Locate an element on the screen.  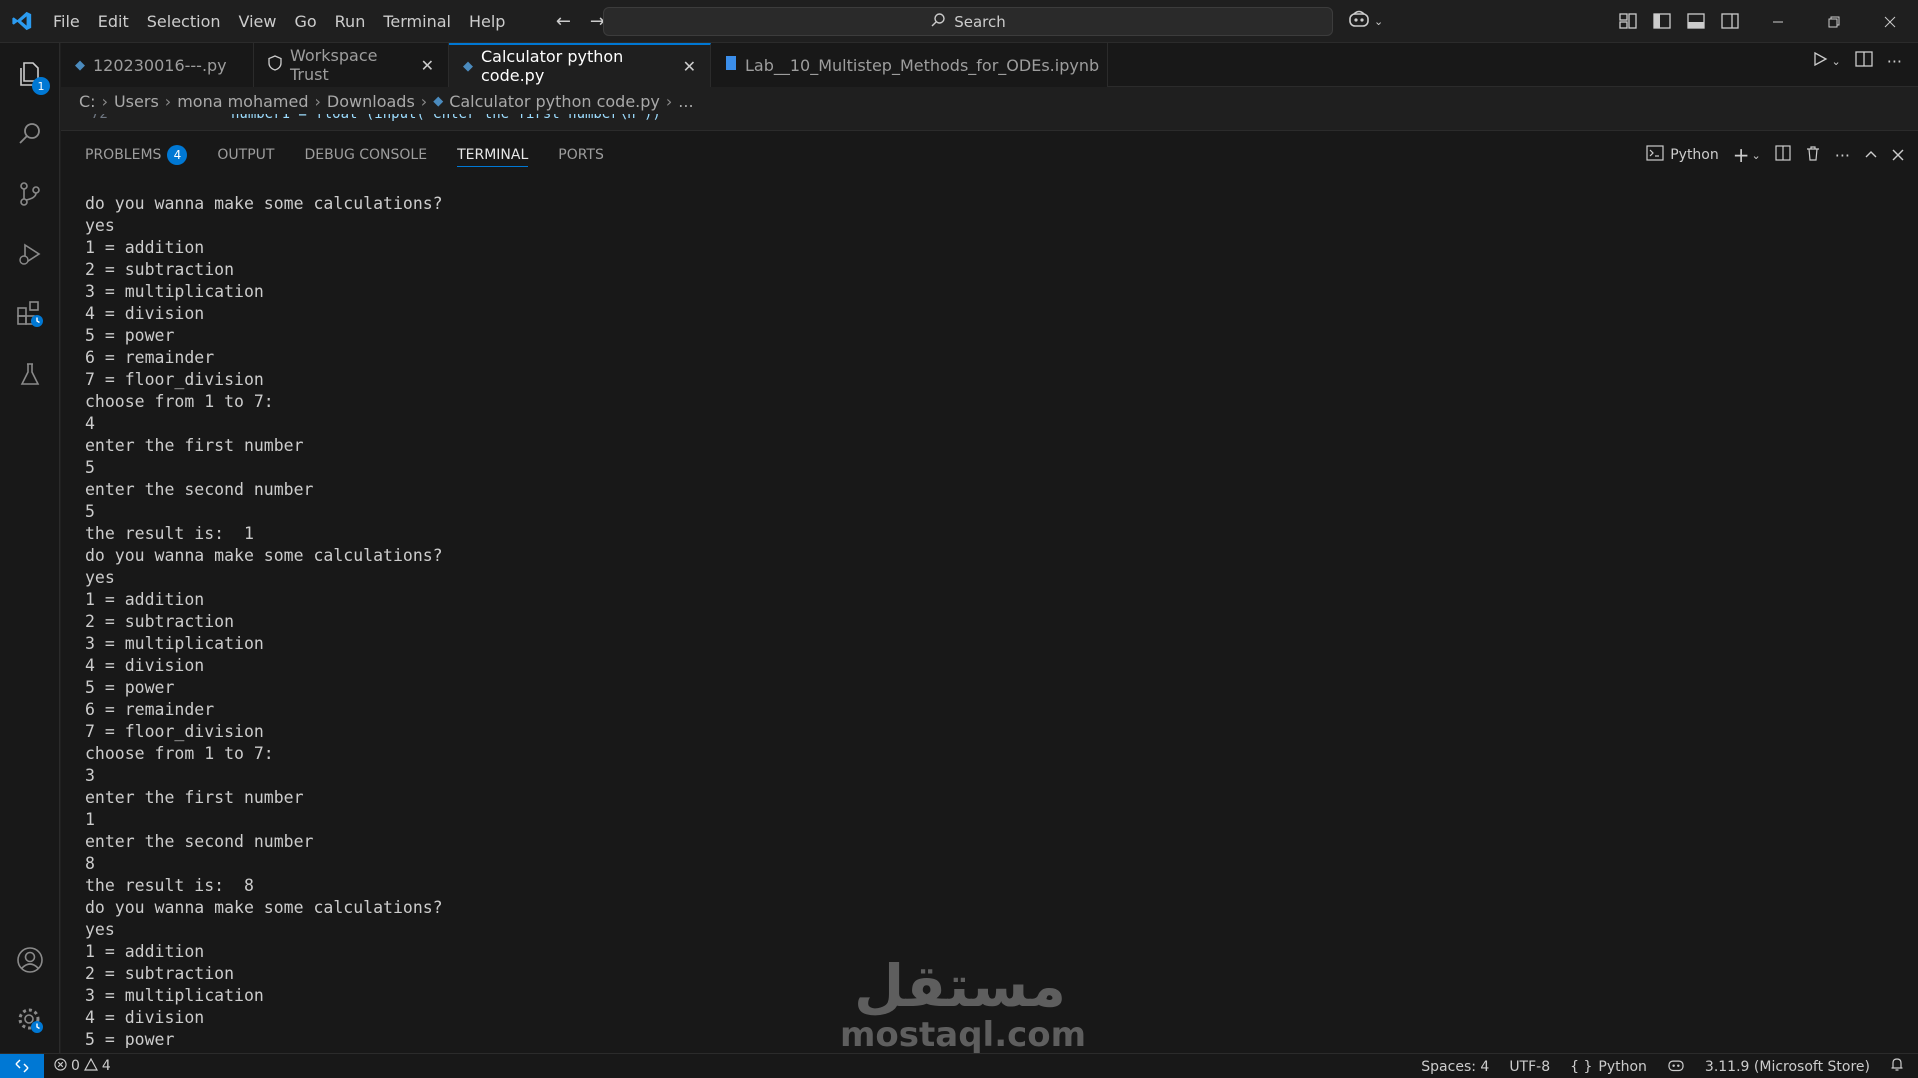
tab-workspace-trust: Workspace Trust ✕ is located at coordinates (351, 65).